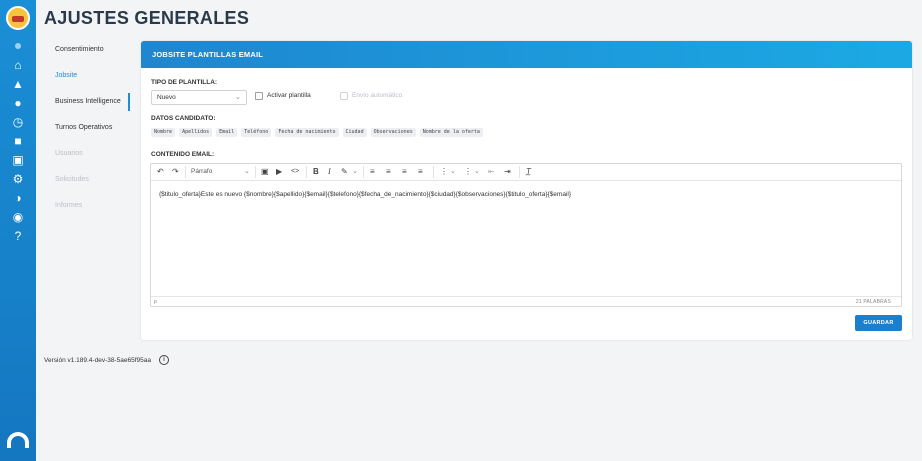  What do you see at coordinates (163, 132) in the screenshot?
I see `field-chip: Nombre` at bounding box center [163, 132].